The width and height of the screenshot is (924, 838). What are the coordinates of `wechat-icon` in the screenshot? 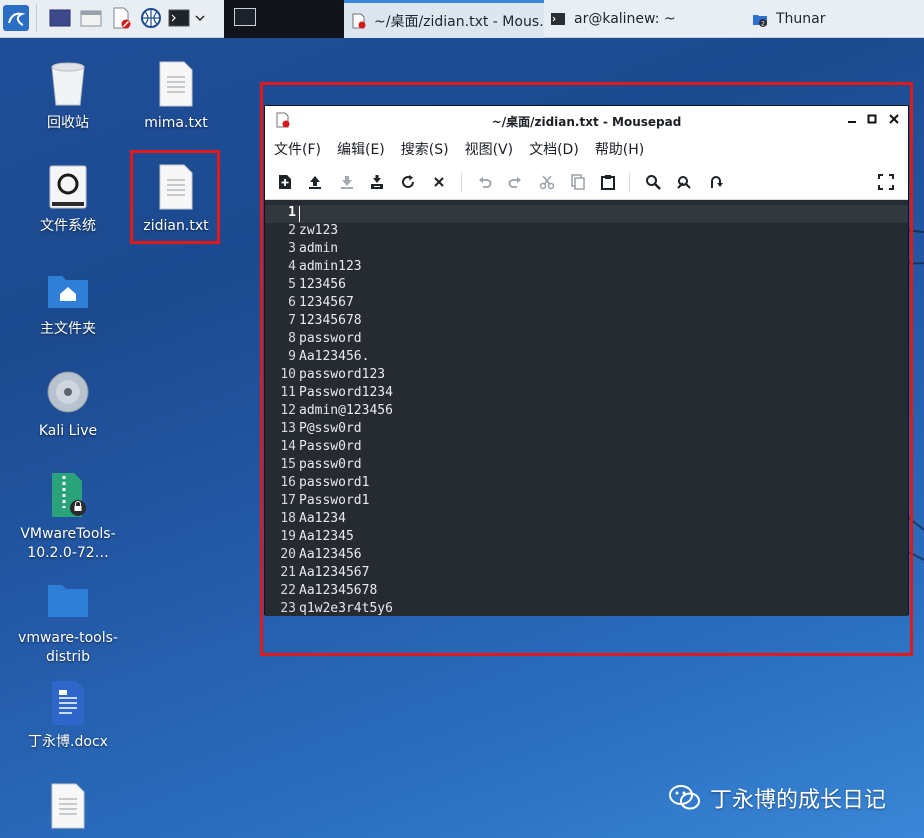 It's located at (684, 797).